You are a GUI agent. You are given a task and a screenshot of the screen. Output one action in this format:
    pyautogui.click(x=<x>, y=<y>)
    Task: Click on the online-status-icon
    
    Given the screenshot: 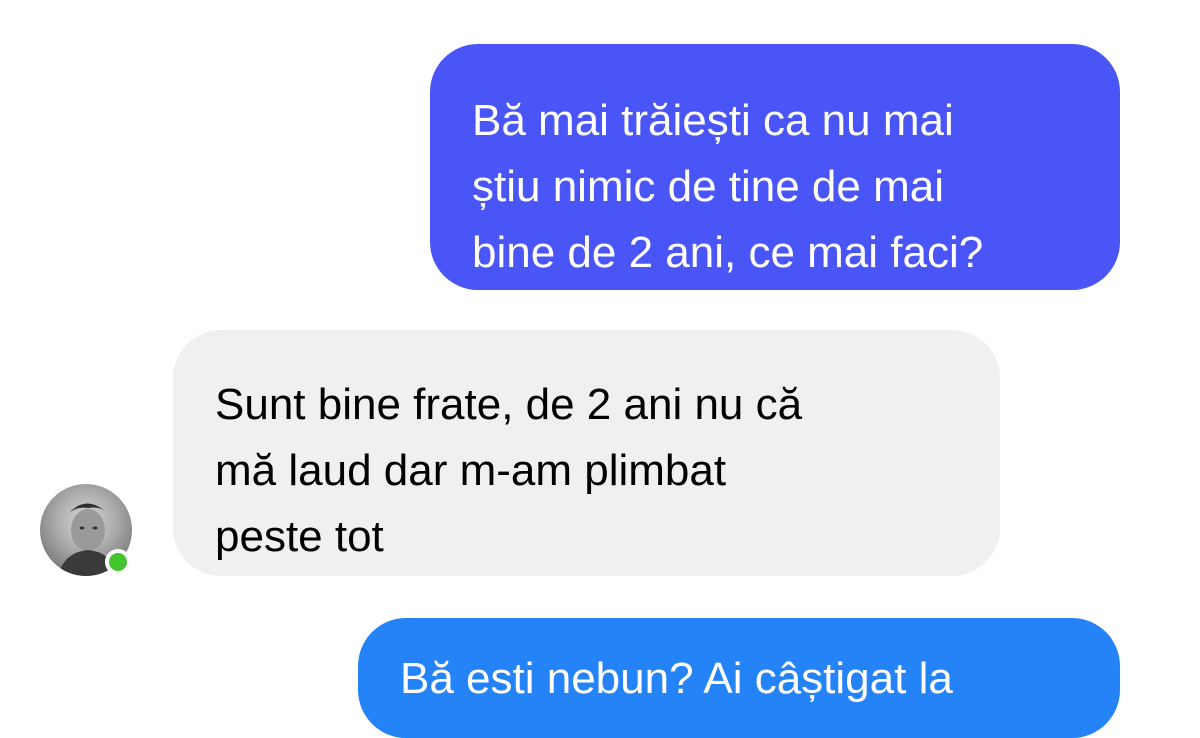 What is the action you would take?
    pyautogui.click(x=118, y=562)
    